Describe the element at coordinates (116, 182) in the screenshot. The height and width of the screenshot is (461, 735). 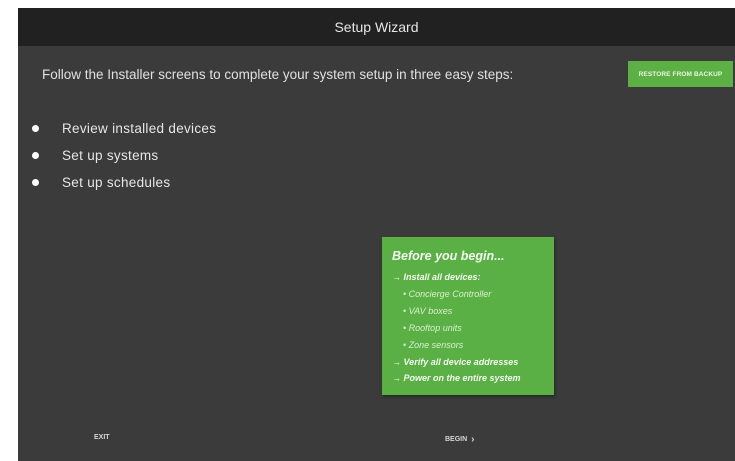
I see `step-label: Set up schedules` at that location.